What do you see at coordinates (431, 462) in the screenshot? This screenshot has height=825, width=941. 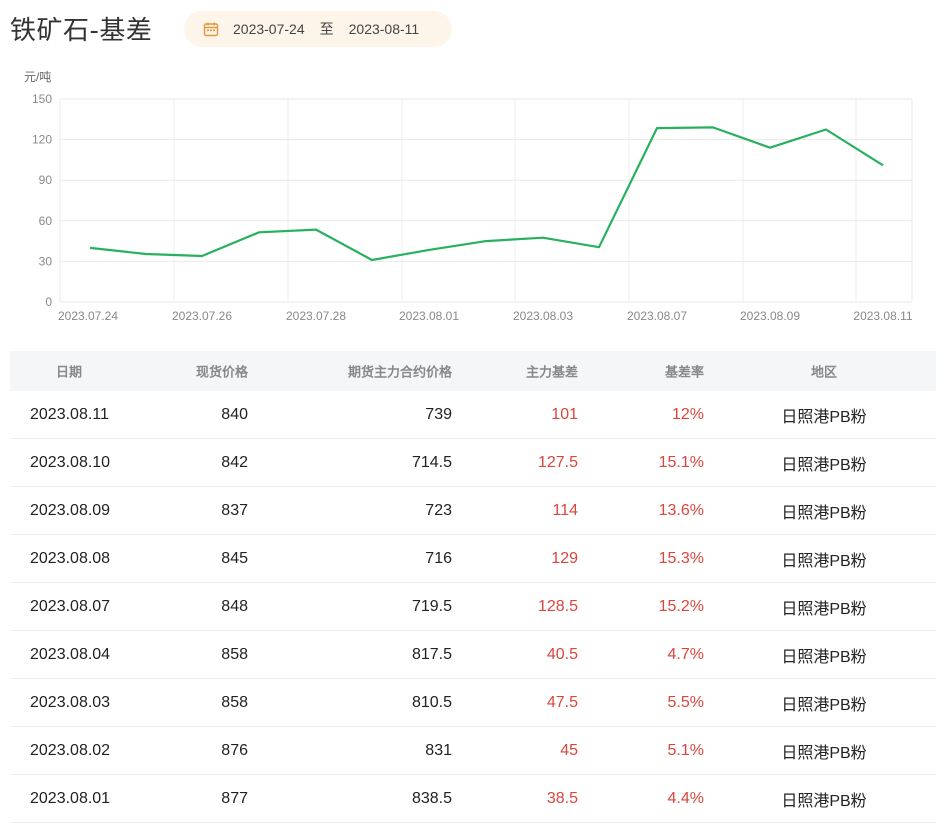 I see `cell-futures-price: 714.5` at bounding box center [431, 462].